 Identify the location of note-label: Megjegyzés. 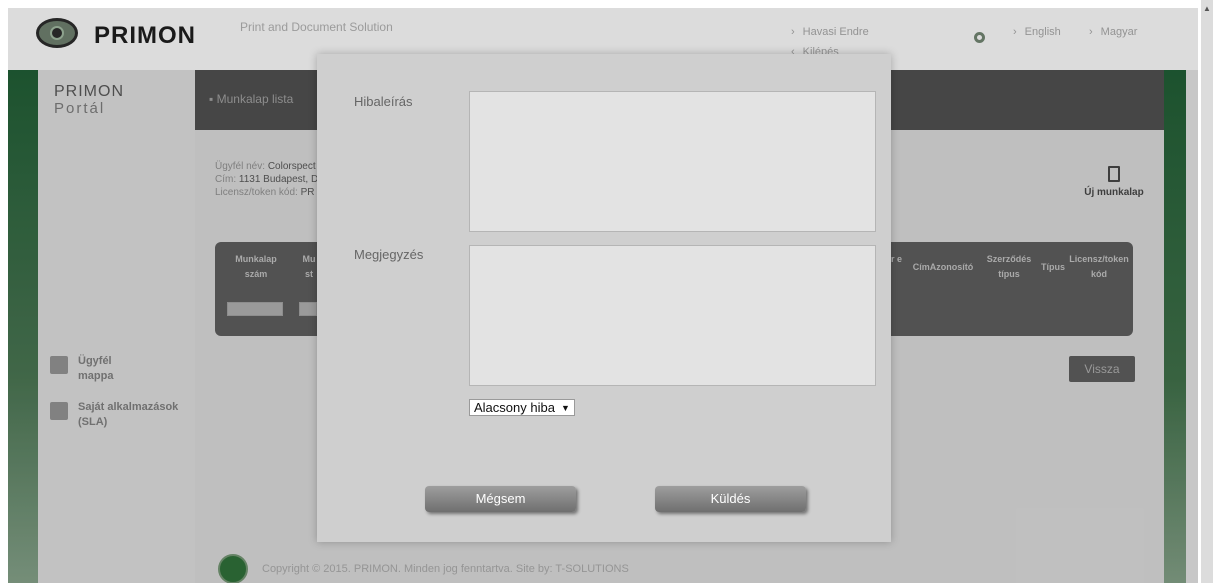
(389, 254).